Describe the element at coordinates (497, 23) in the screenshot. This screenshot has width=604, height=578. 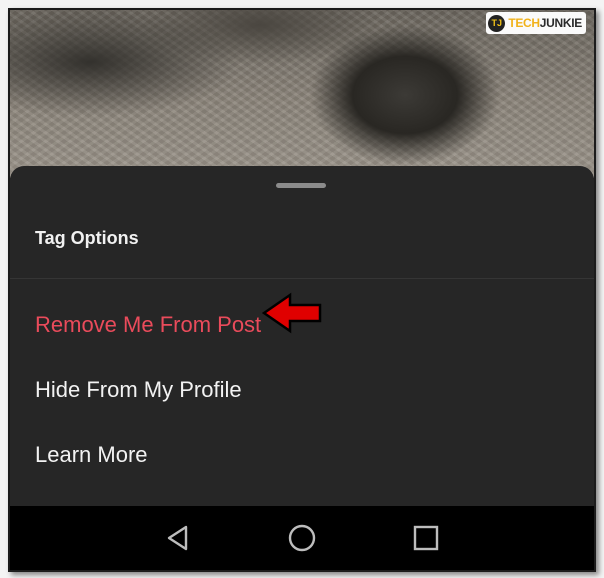
I see `logo-badge: TJ` at that location.